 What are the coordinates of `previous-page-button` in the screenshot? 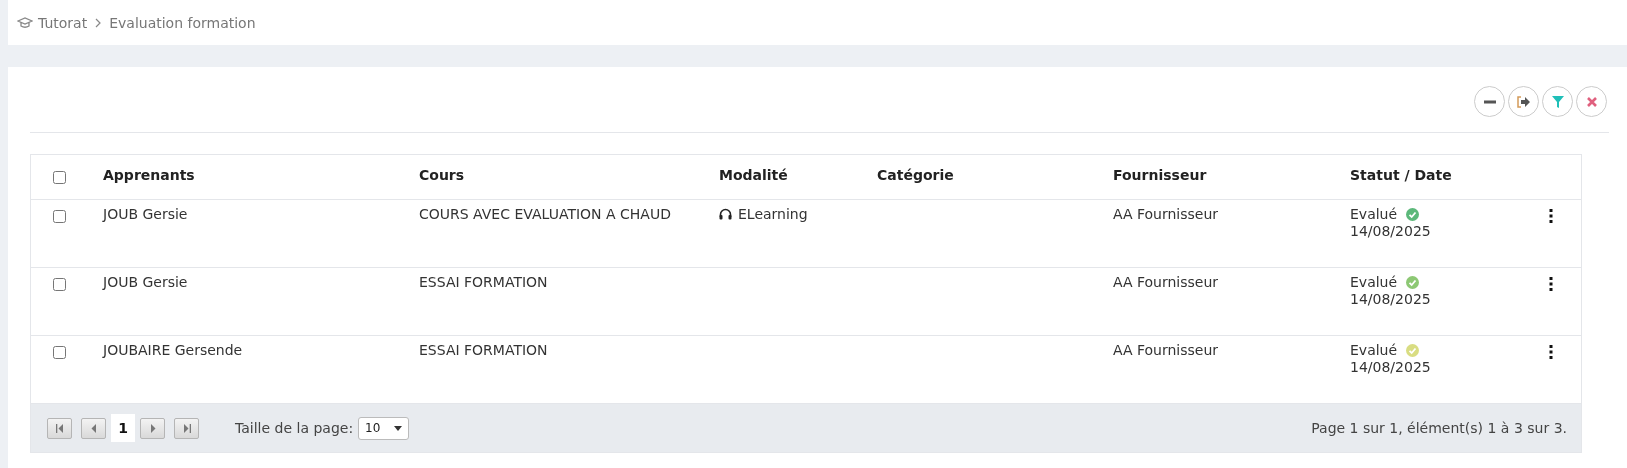 It's located at (93, 428).